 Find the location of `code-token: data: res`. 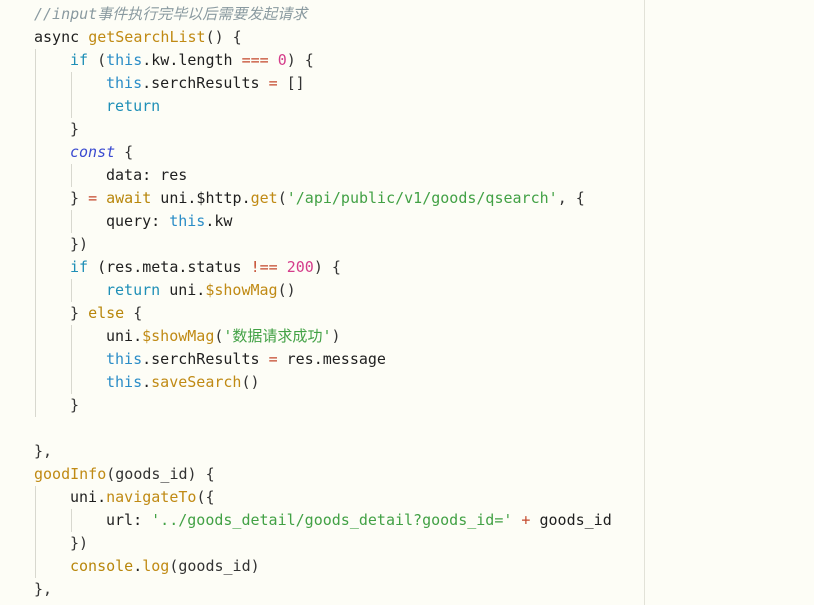

code-token: data: res is located at coordinates (147, 175).